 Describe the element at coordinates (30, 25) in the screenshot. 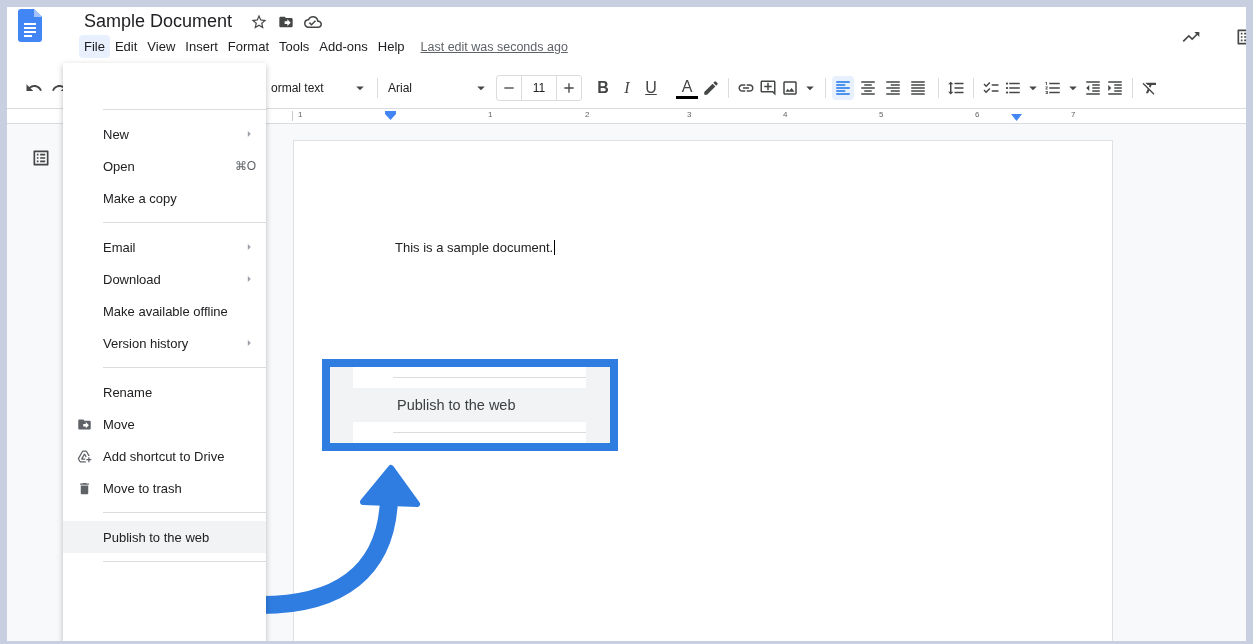

I see `docs-logo-icon` at that location.